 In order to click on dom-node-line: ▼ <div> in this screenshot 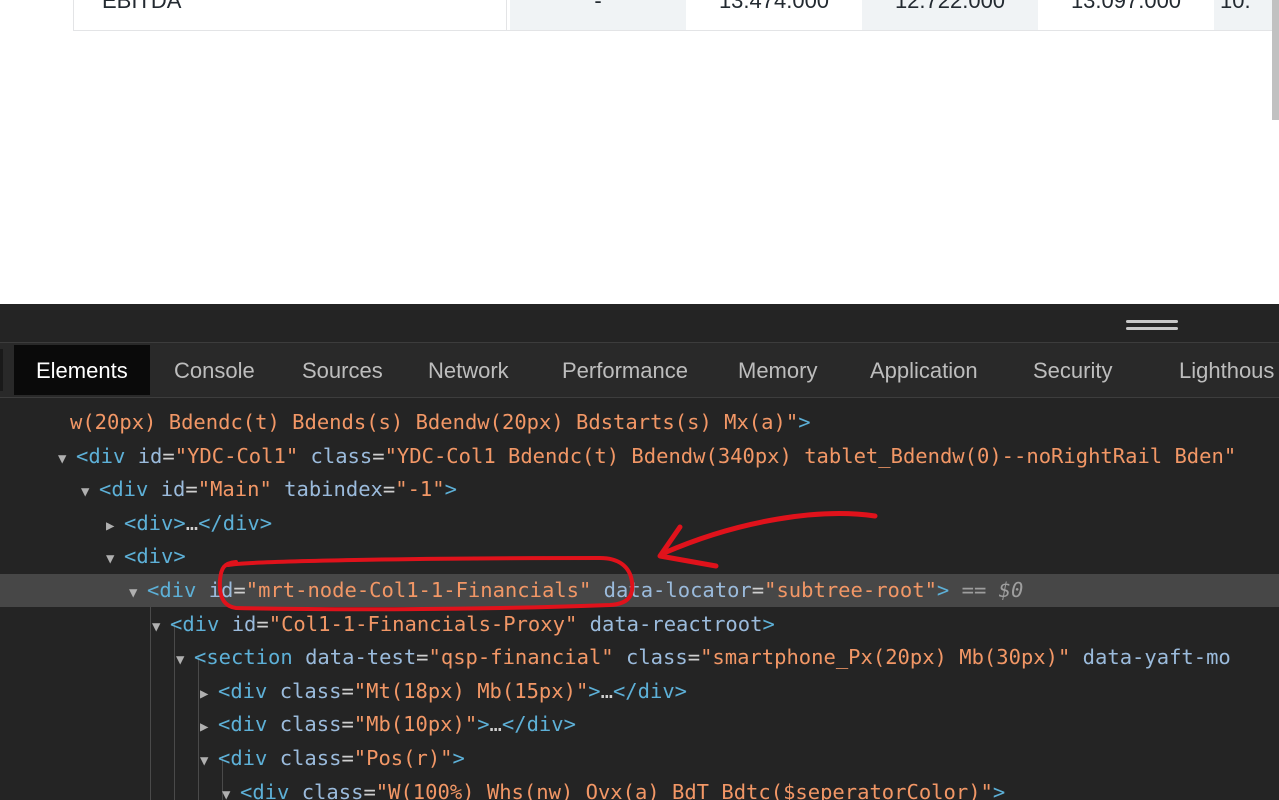, I will do `click(639, 556)`.